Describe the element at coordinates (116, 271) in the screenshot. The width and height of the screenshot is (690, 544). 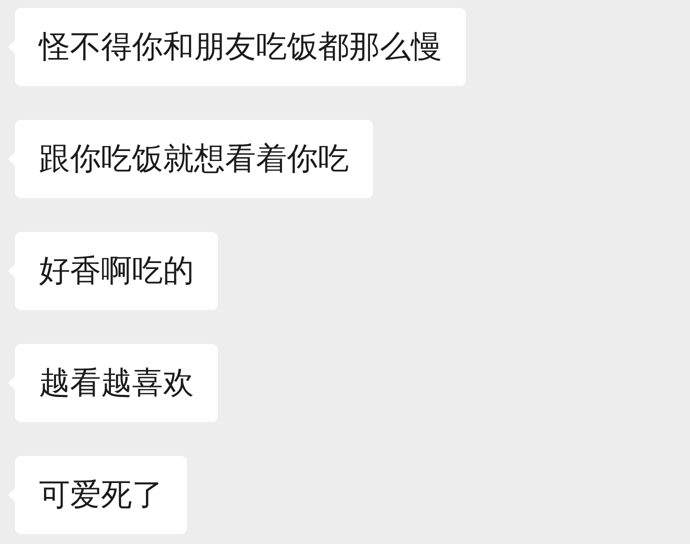
I see `message-bubble: 好香啊吃的` at that location.